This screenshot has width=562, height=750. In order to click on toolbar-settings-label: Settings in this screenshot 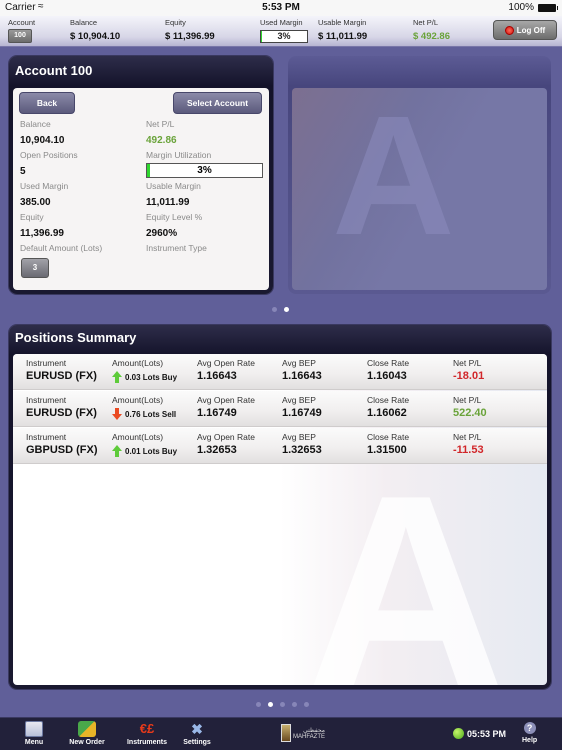, I will do `click(197, 742)`.